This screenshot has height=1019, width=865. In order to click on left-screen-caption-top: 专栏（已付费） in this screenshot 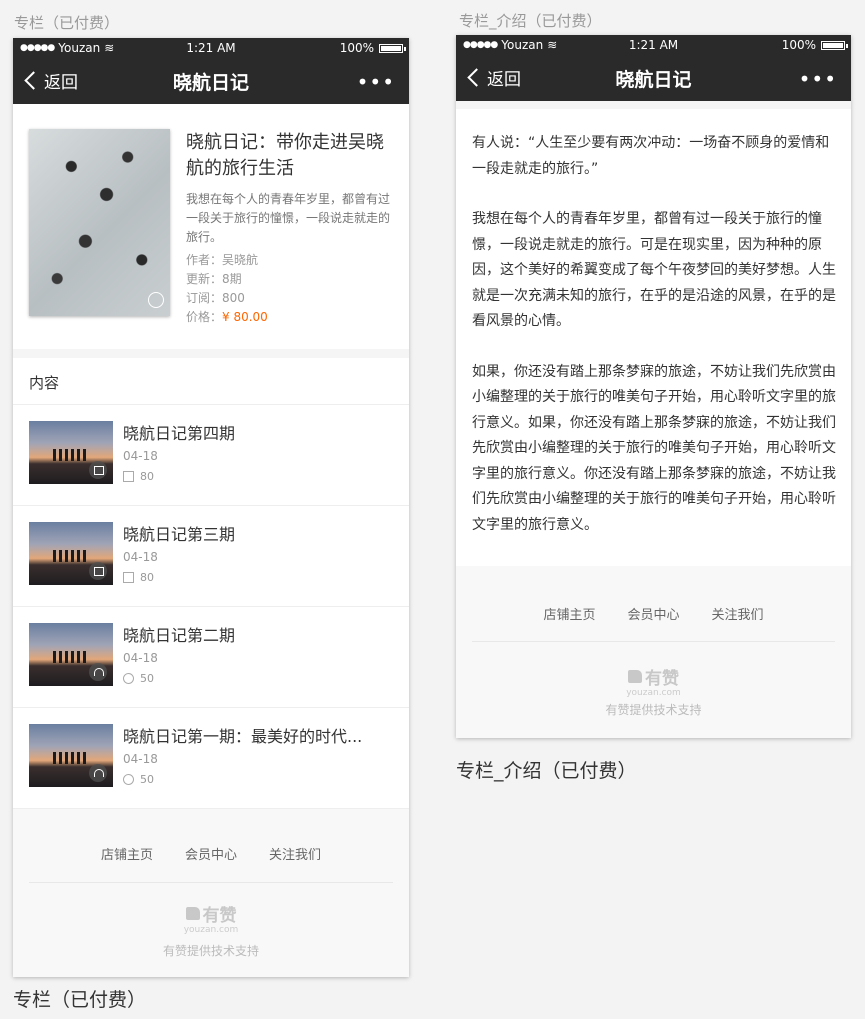, I will do `click(67, 23)`.